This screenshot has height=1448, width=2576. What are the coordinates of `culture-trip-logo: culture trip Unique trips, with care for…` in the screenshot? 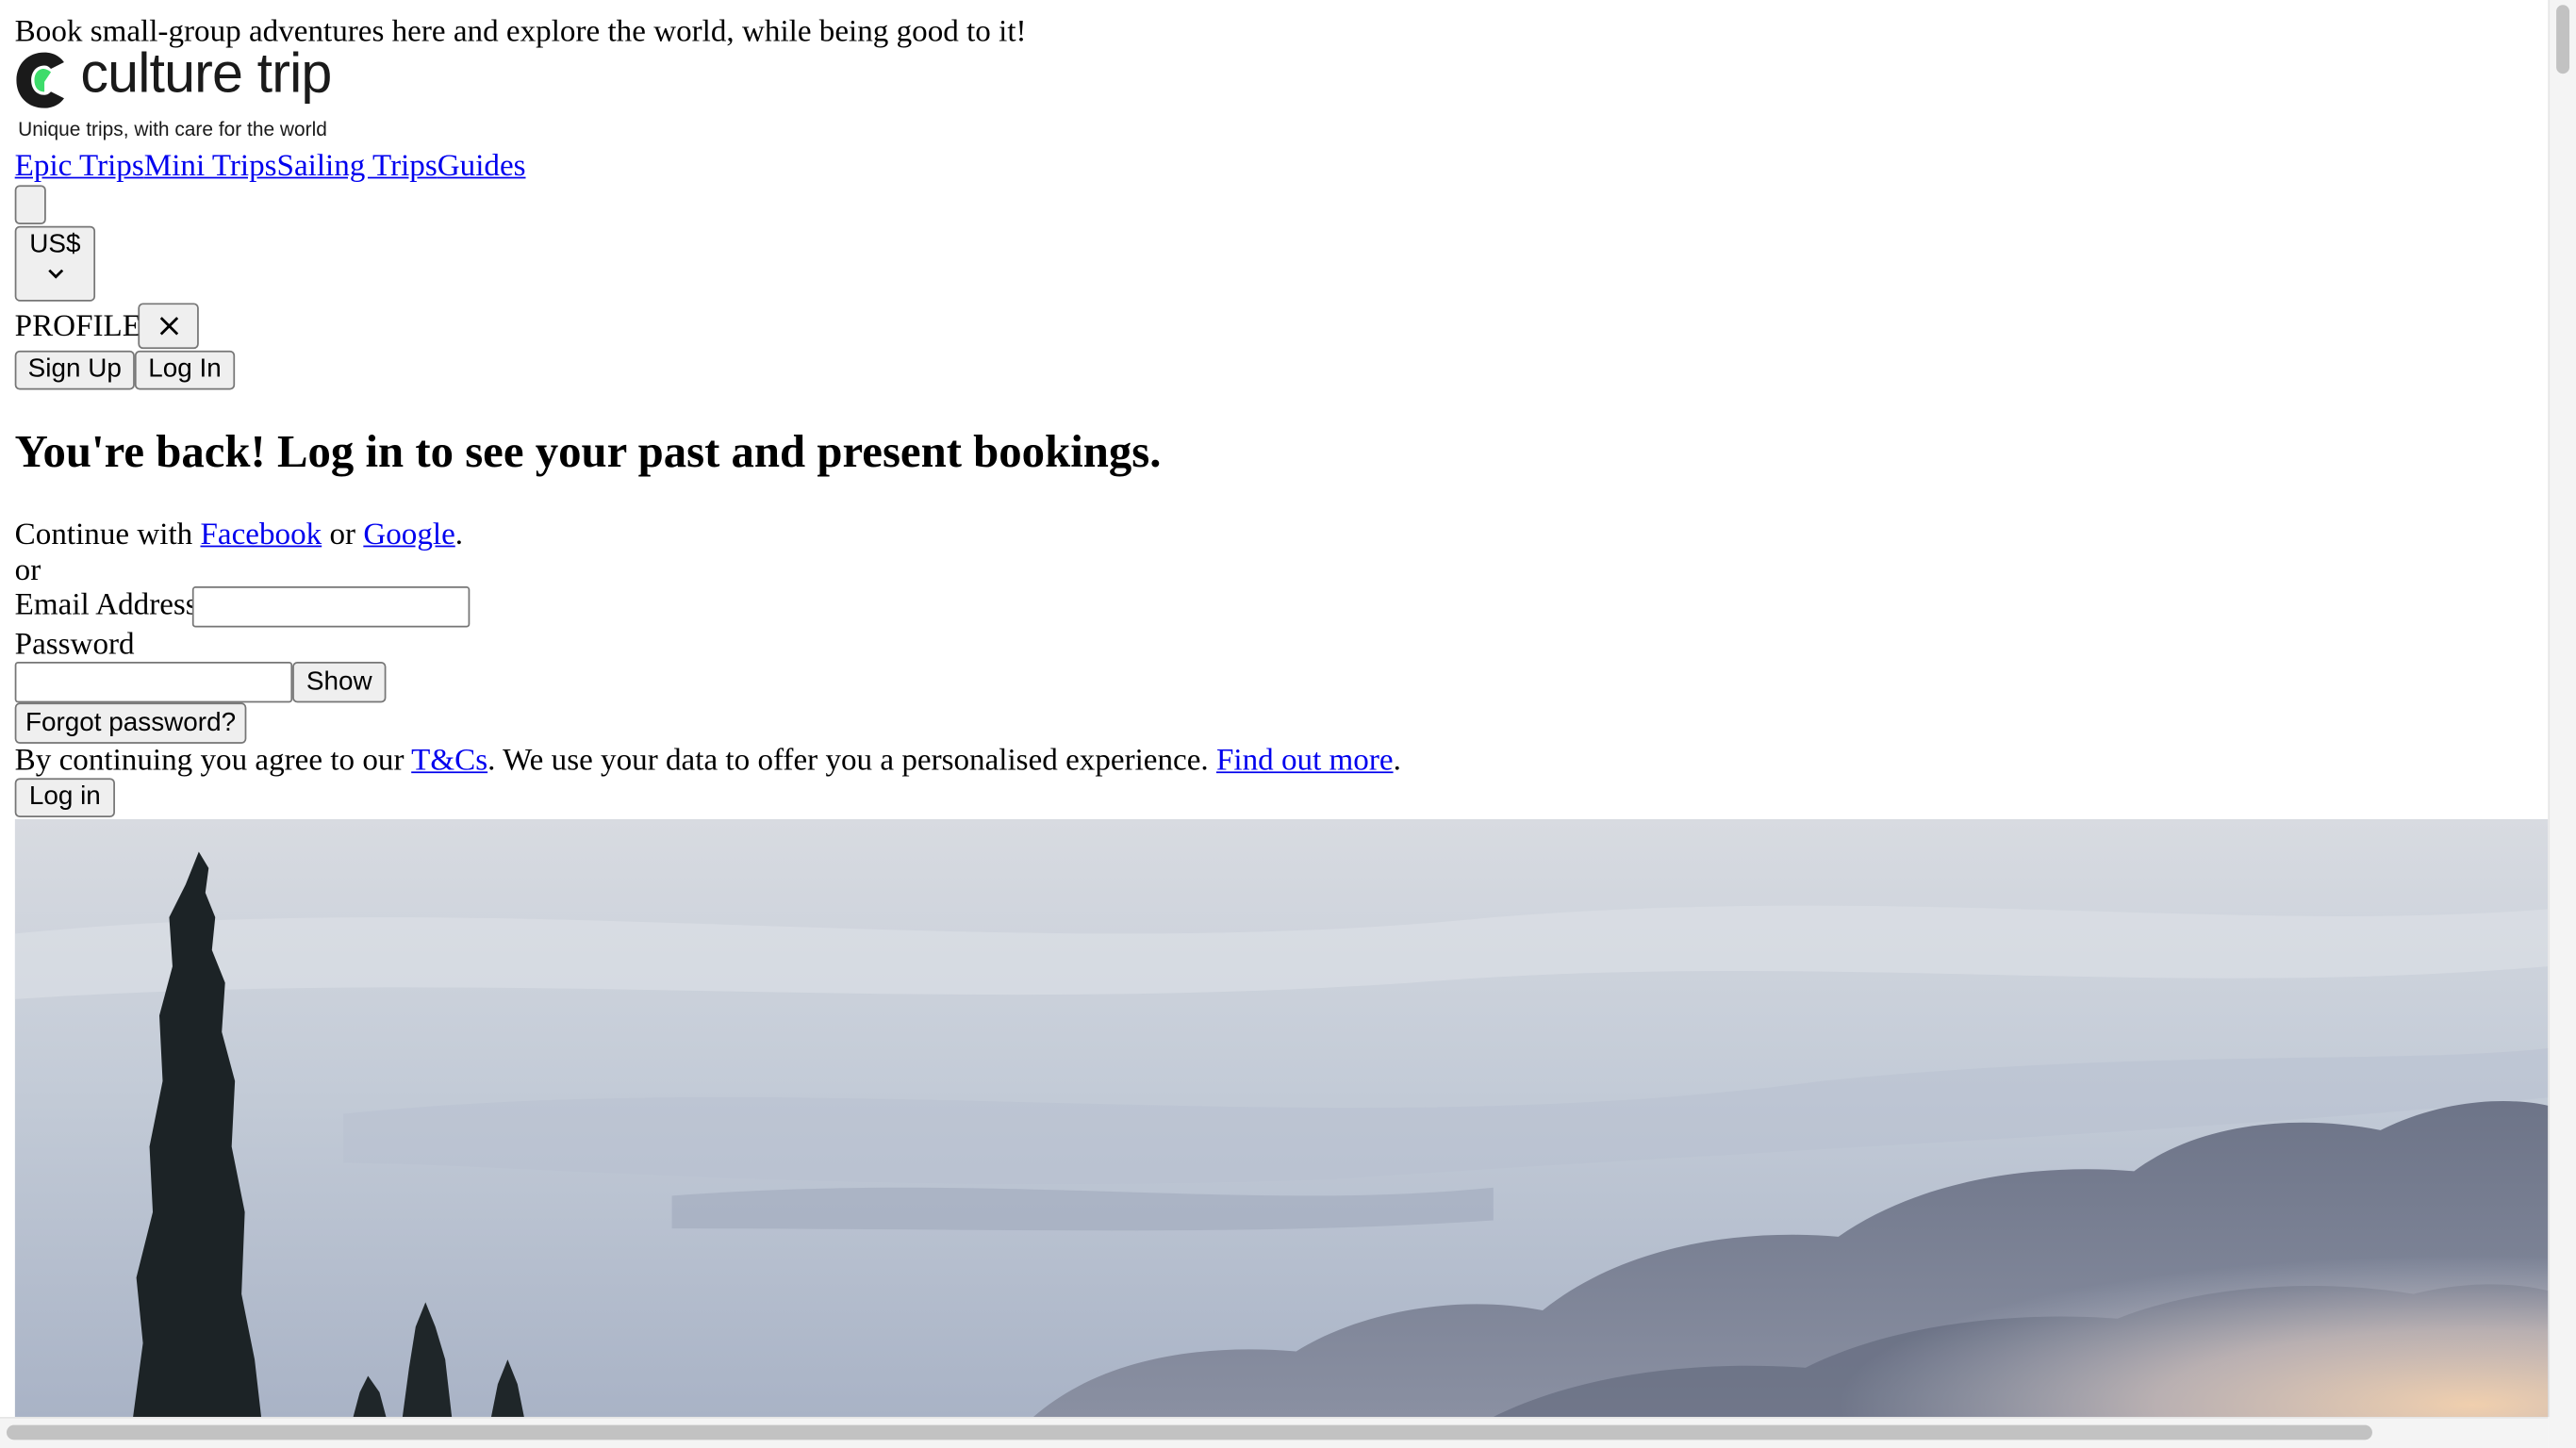 It's located at (195, 93).